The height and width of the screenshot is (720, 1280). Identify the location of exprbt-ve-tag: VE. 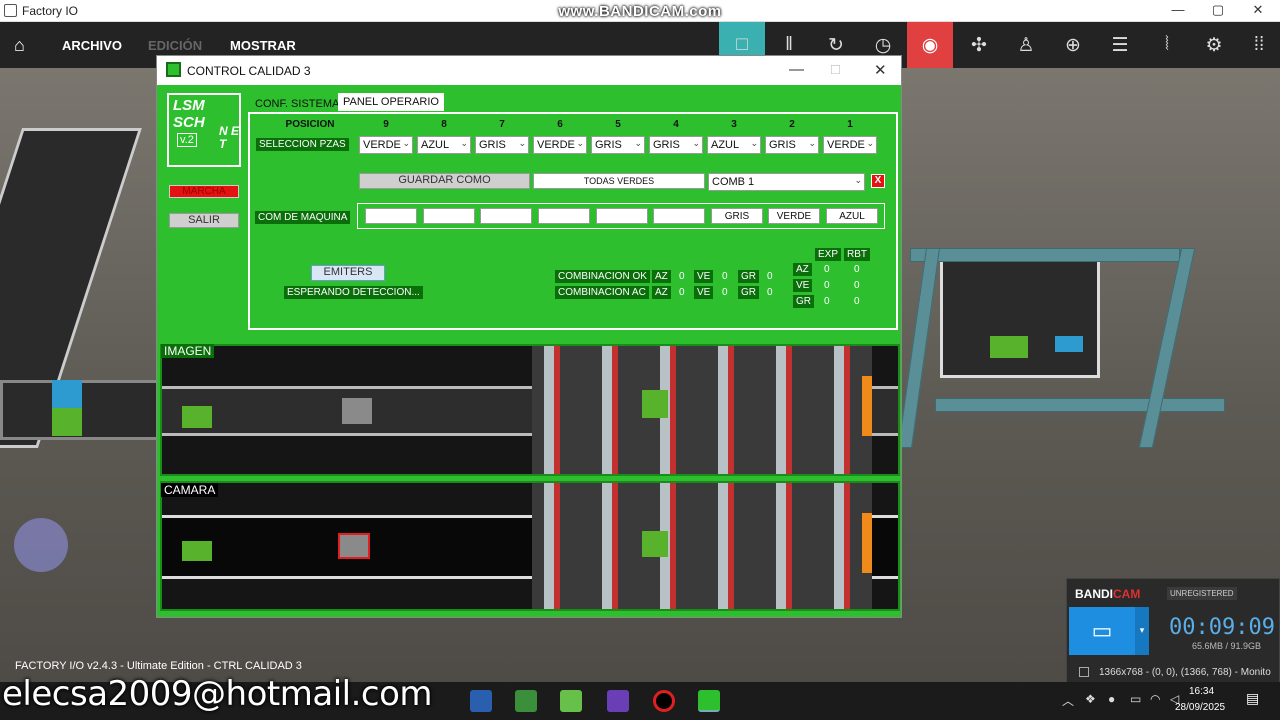
(803, 285).